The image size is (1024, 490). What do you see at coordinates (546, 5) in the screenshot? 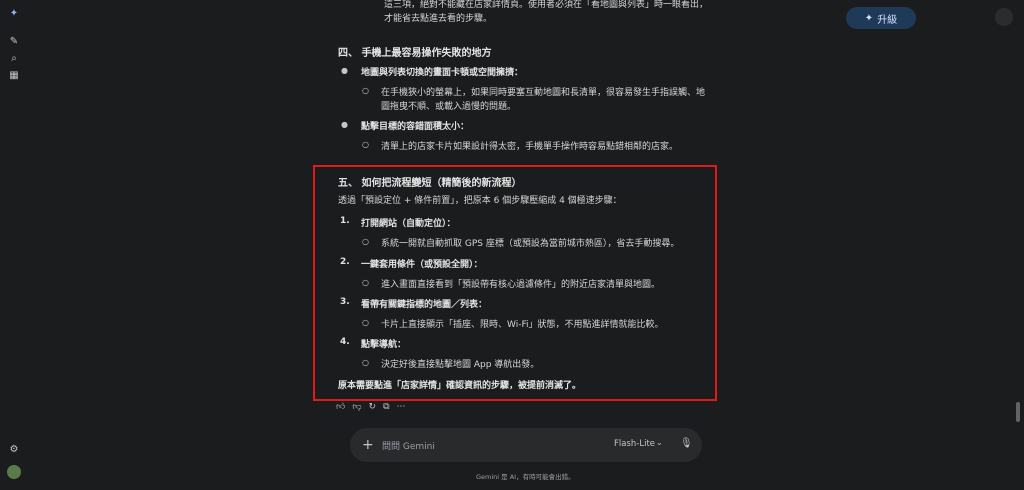
I see `intro-line-1: 這三項，絕對不能藏在店家詳情頁。使用者必須在「看地圖與列表」時一眼看出，` at bounding box center [546, 5].